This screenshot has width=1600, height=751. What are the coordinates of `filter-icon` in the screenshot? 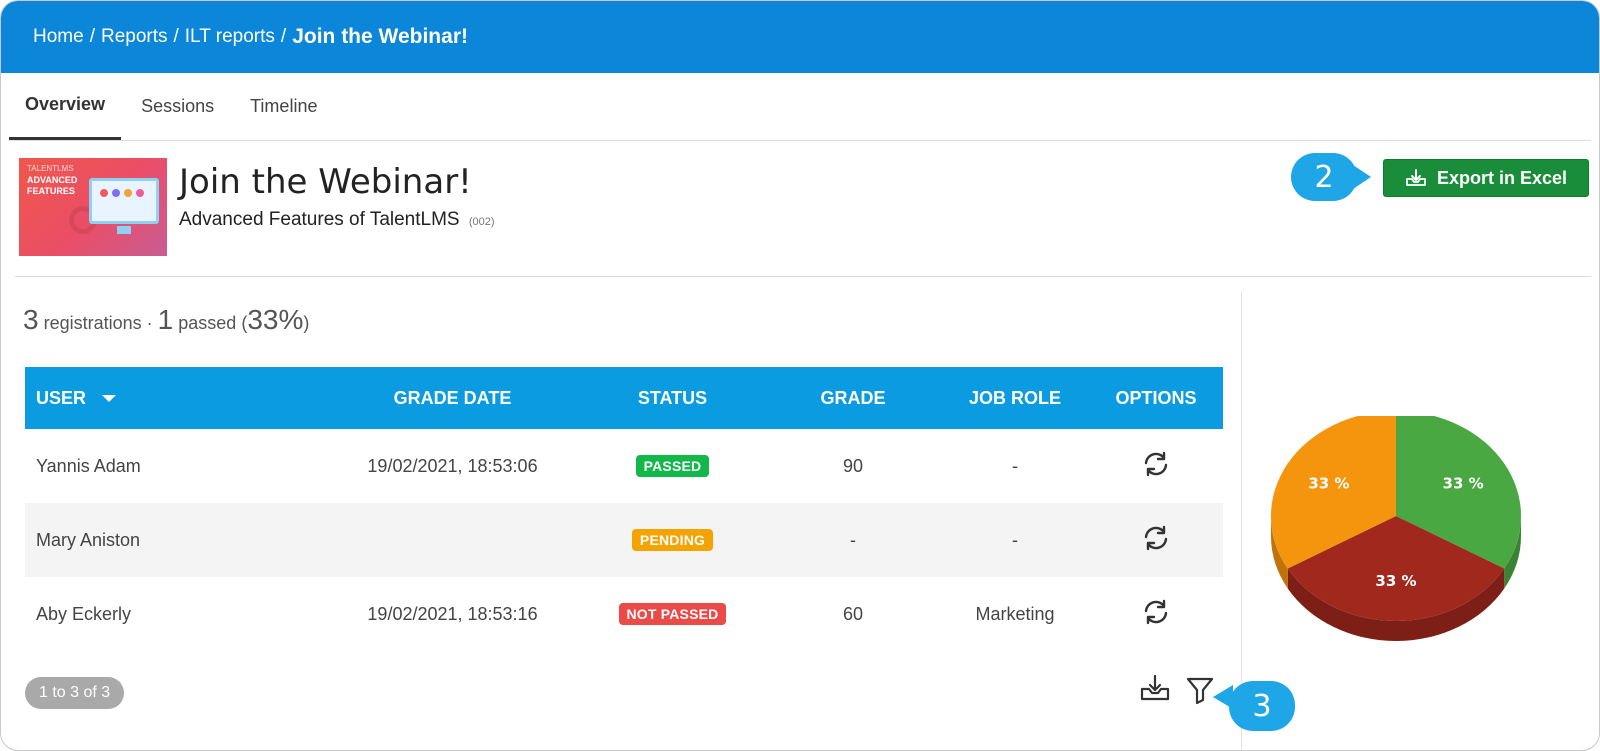 It's located at (1200, 692).